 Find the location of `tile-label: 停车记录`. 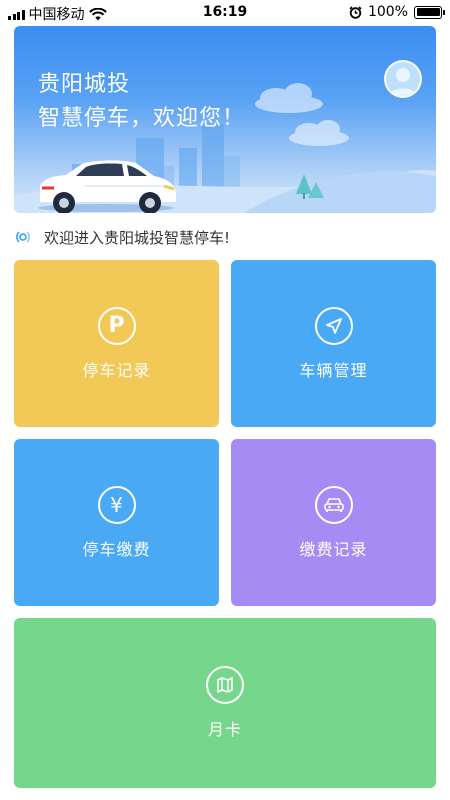

tile-label: 停车记录 is located at coordinates (116, 370).